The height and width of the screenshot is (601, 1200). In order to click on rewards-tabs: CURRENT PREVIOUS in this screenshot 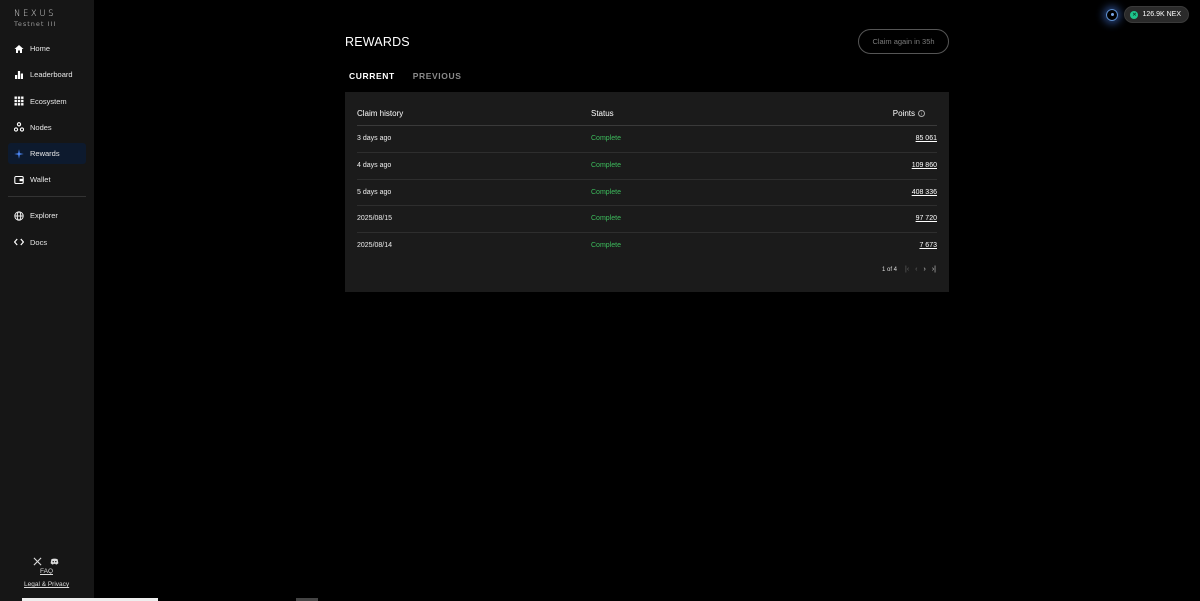, I will do `click(405, 76)`.